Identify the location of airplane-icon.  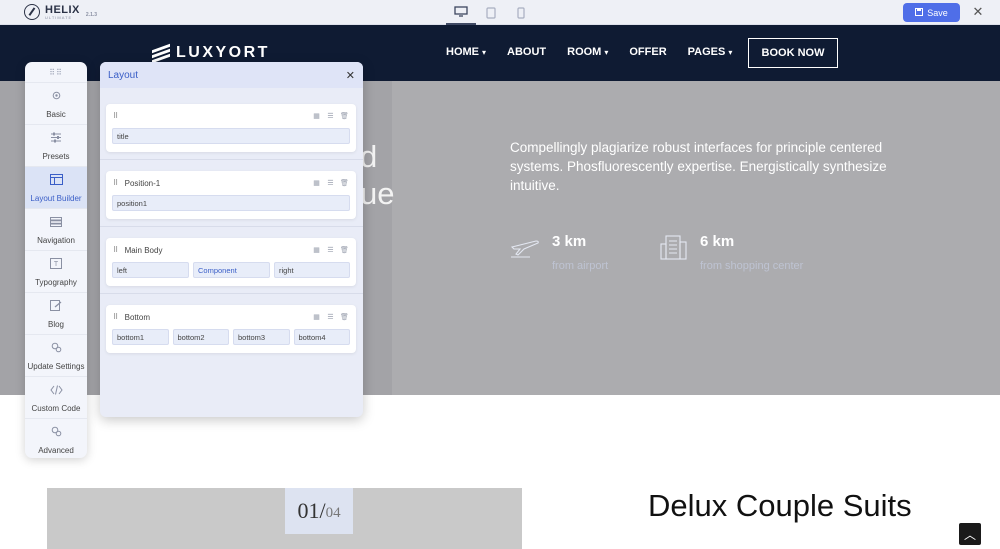
(525, 248).